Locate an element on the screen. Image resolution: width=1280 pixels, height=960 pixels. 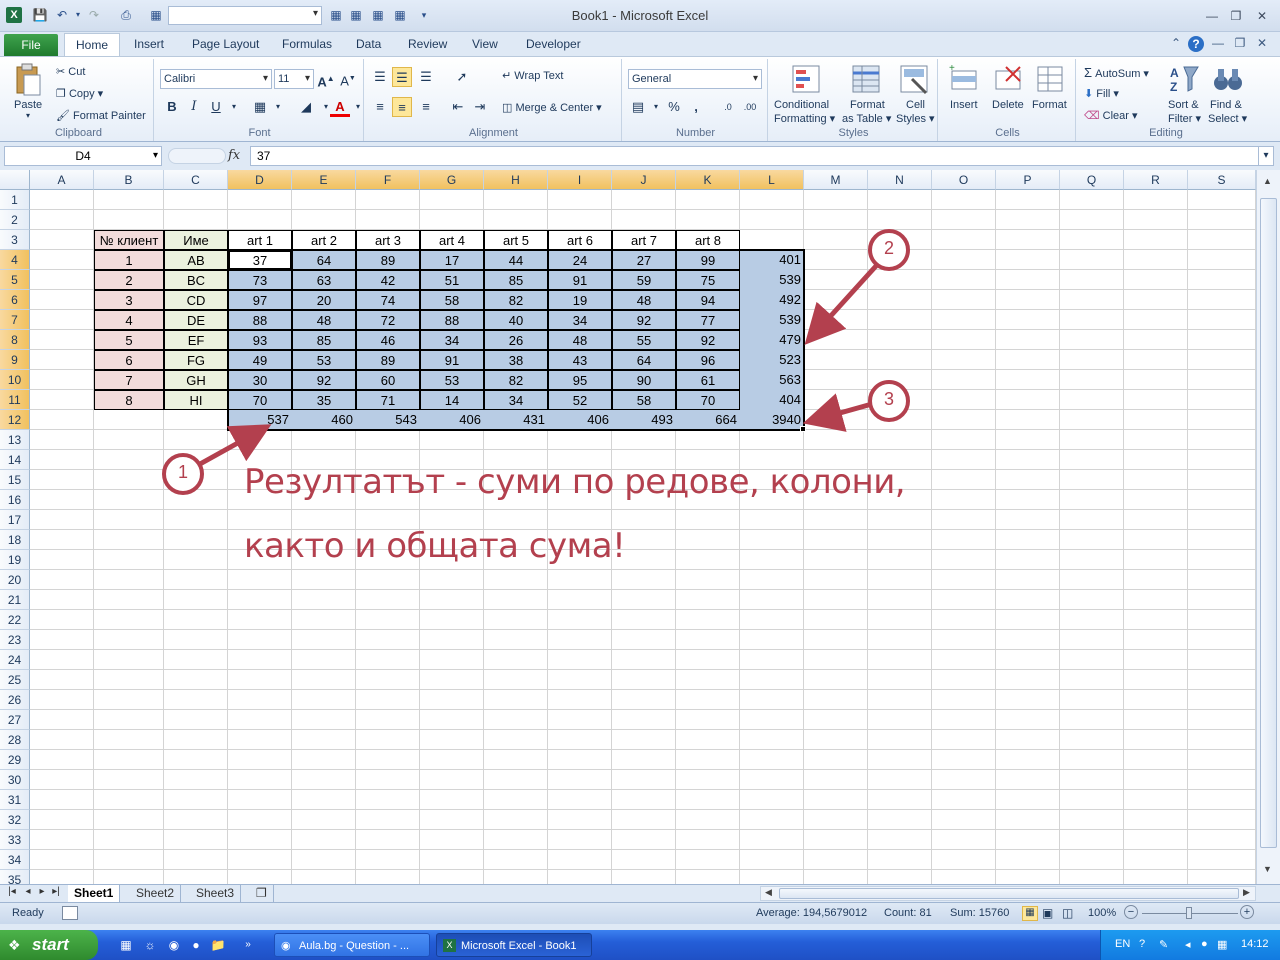
number-format-combo: General is located at coordinates (695, 79).